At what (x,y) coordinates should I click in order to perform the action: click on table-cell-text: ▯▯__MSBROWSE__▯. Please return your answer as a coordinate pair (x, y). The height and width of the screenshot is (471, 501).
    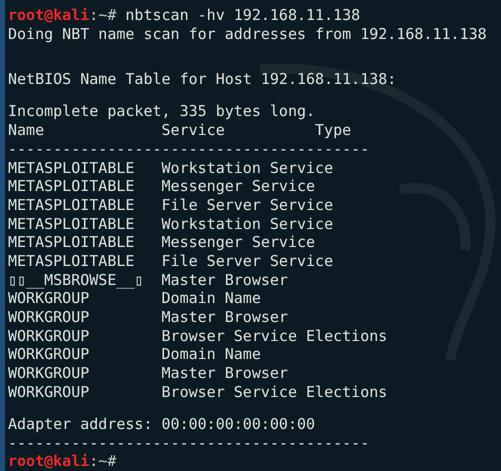
    Looking at the image, I should click on (76, 280).